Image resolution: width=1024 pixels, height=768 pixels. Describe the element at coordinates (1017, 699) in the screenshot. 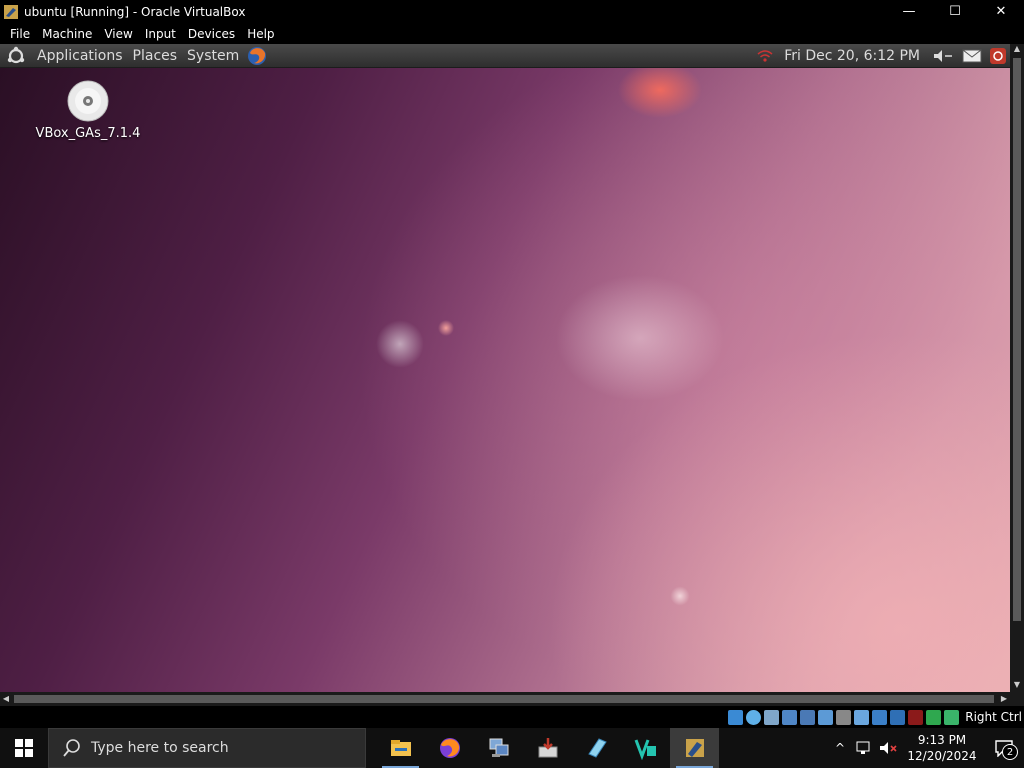

I see `scrollbar-corner` at that location.